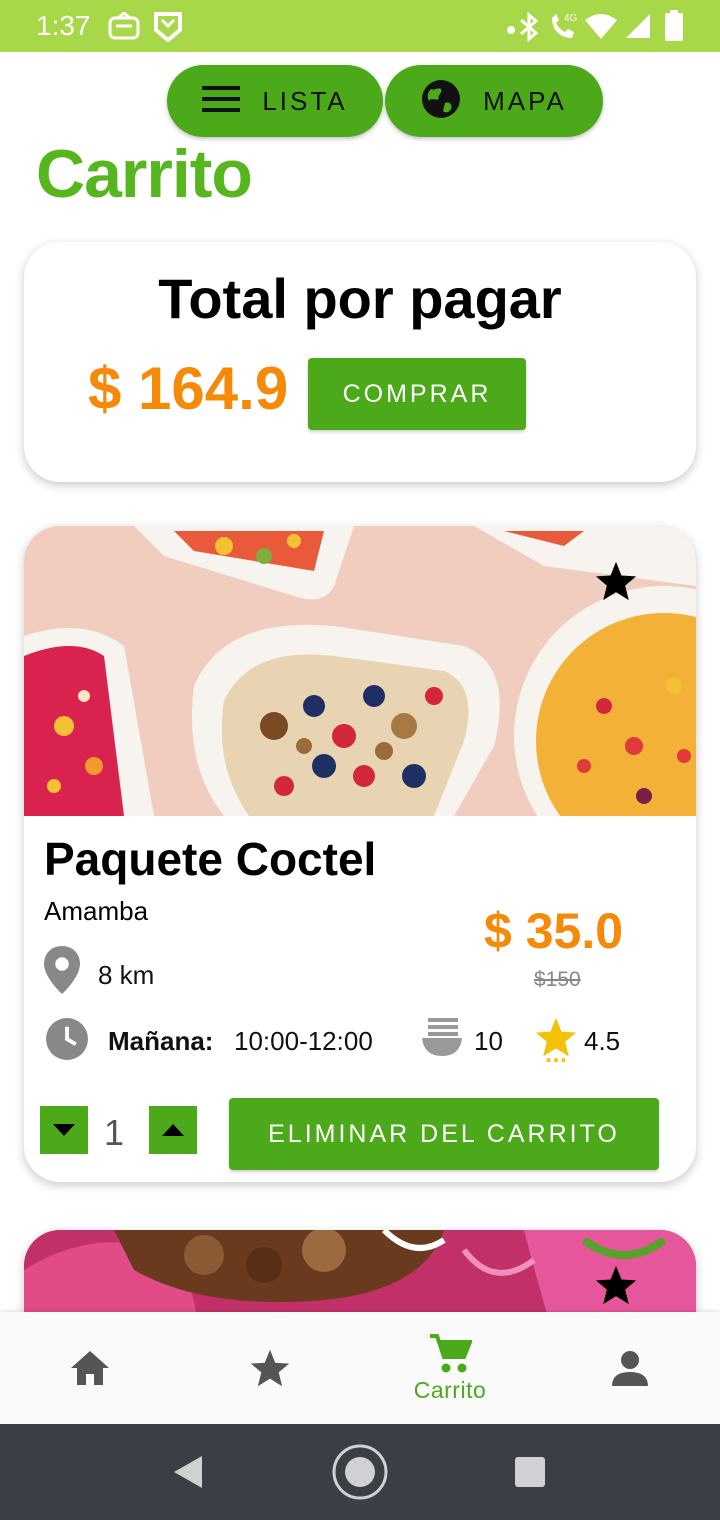 The width and height of the screenshot is (720, 1520). What do you see at coordinates (360, 26) in the screenshot?
I see `status-bar: 1:37 4G` at bounding box center [360, 26].